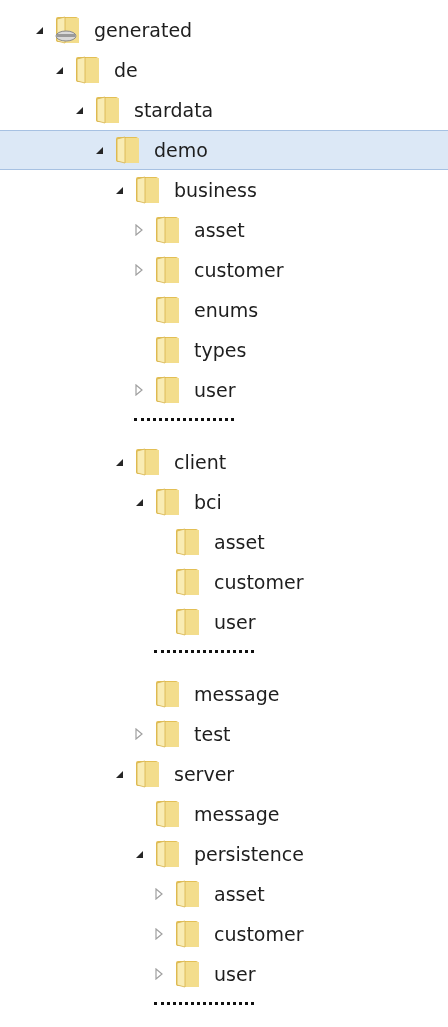  What do you see at coordinates (224, 150) in the screenshot?
I see `selected-tree-row: demo` at bounding box center [224, 150].